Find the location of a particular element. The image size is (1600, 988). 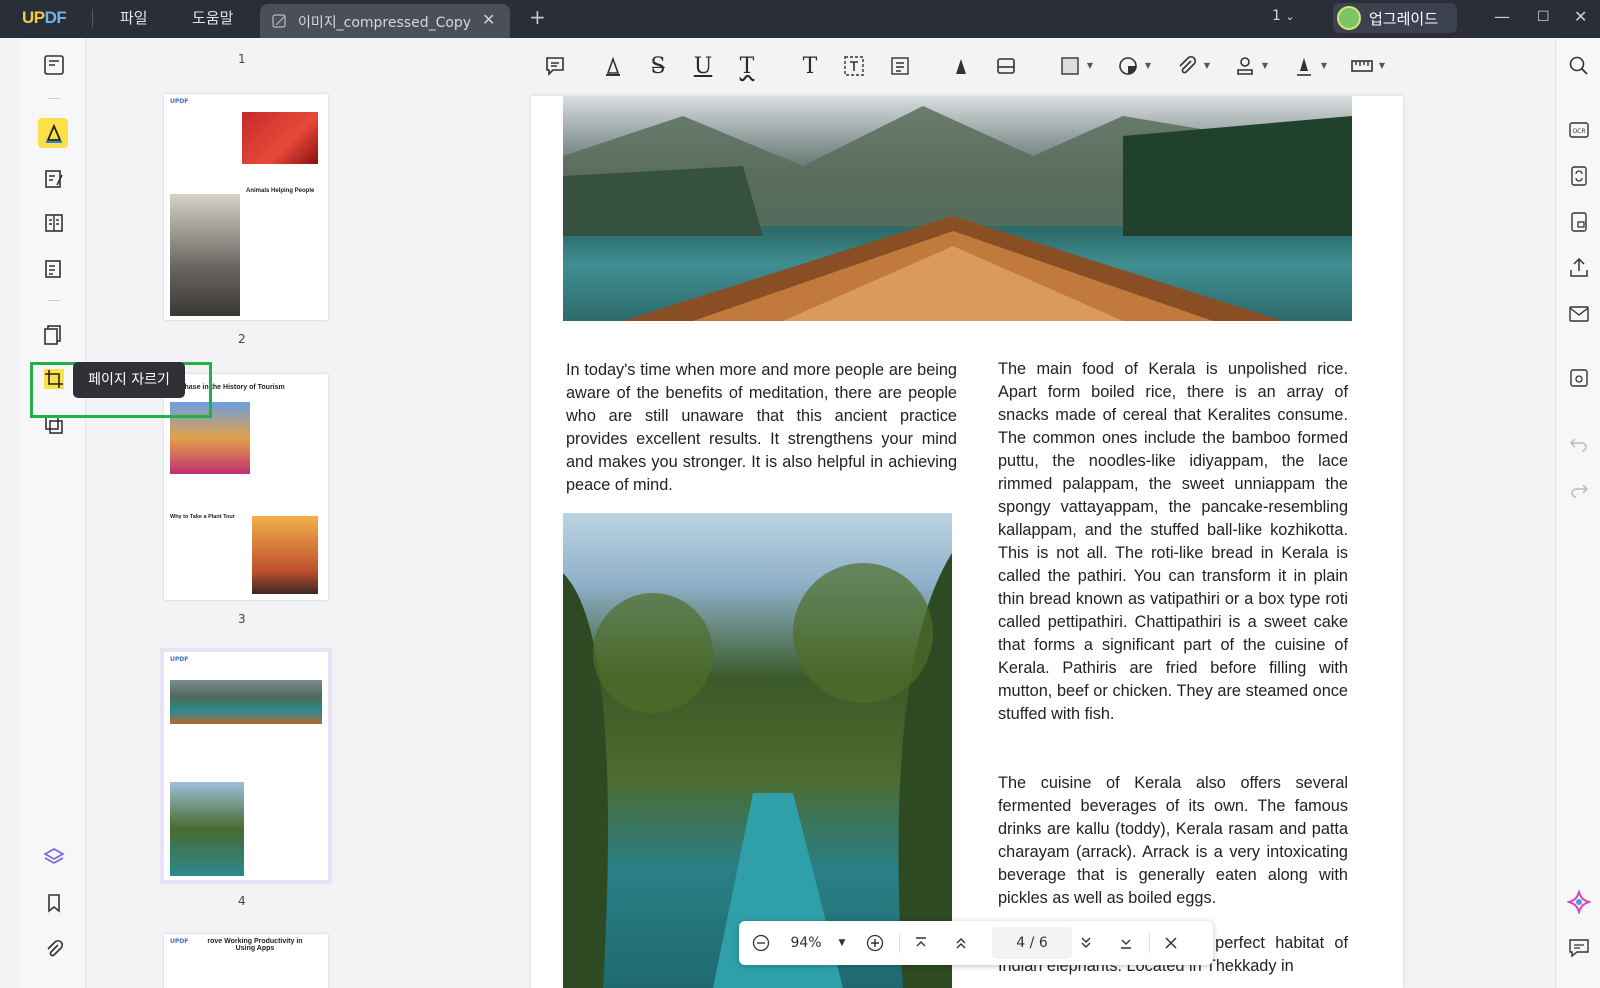

pencil-icon is located at coordinates (961, 66).